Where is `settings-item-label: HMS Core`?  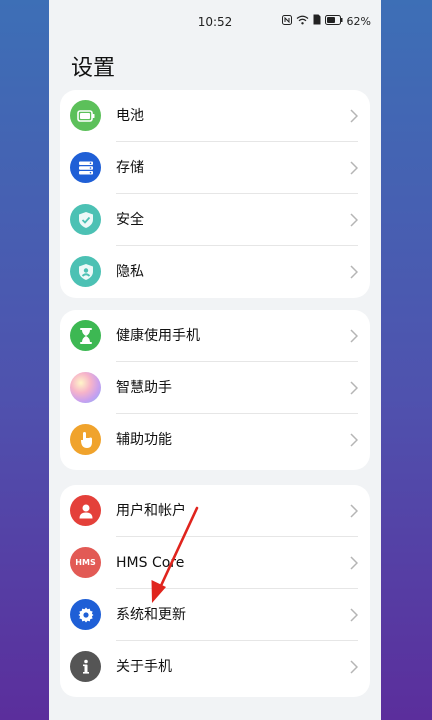 settings-item-label: HMS Core is located at coordinates (150, 563).